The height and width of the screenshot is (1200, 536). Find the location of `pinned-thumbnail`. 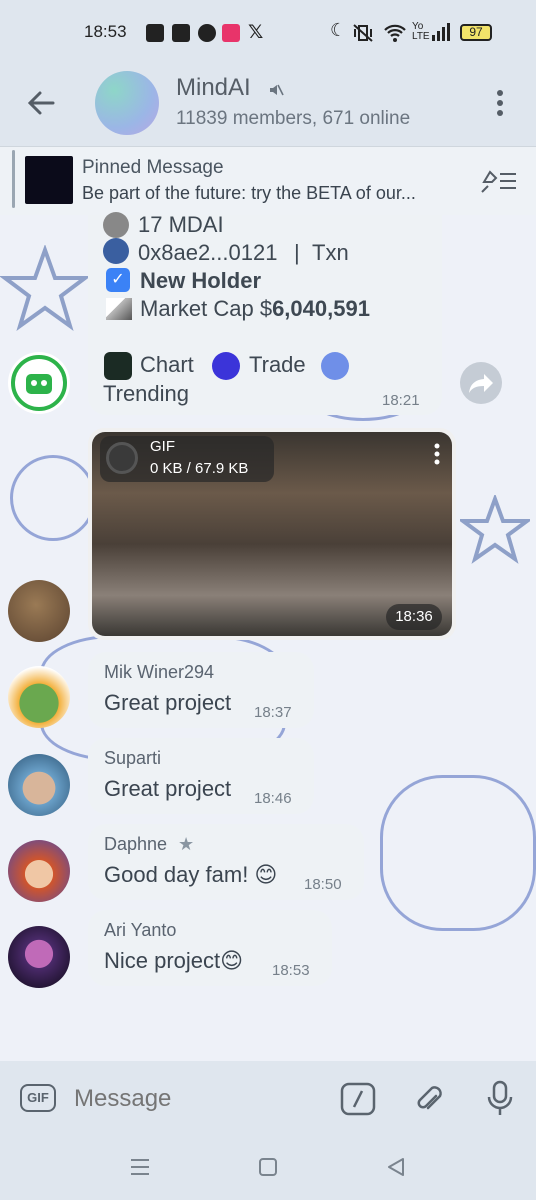

pinned-thumbnail is located at coordinates (49, 180).